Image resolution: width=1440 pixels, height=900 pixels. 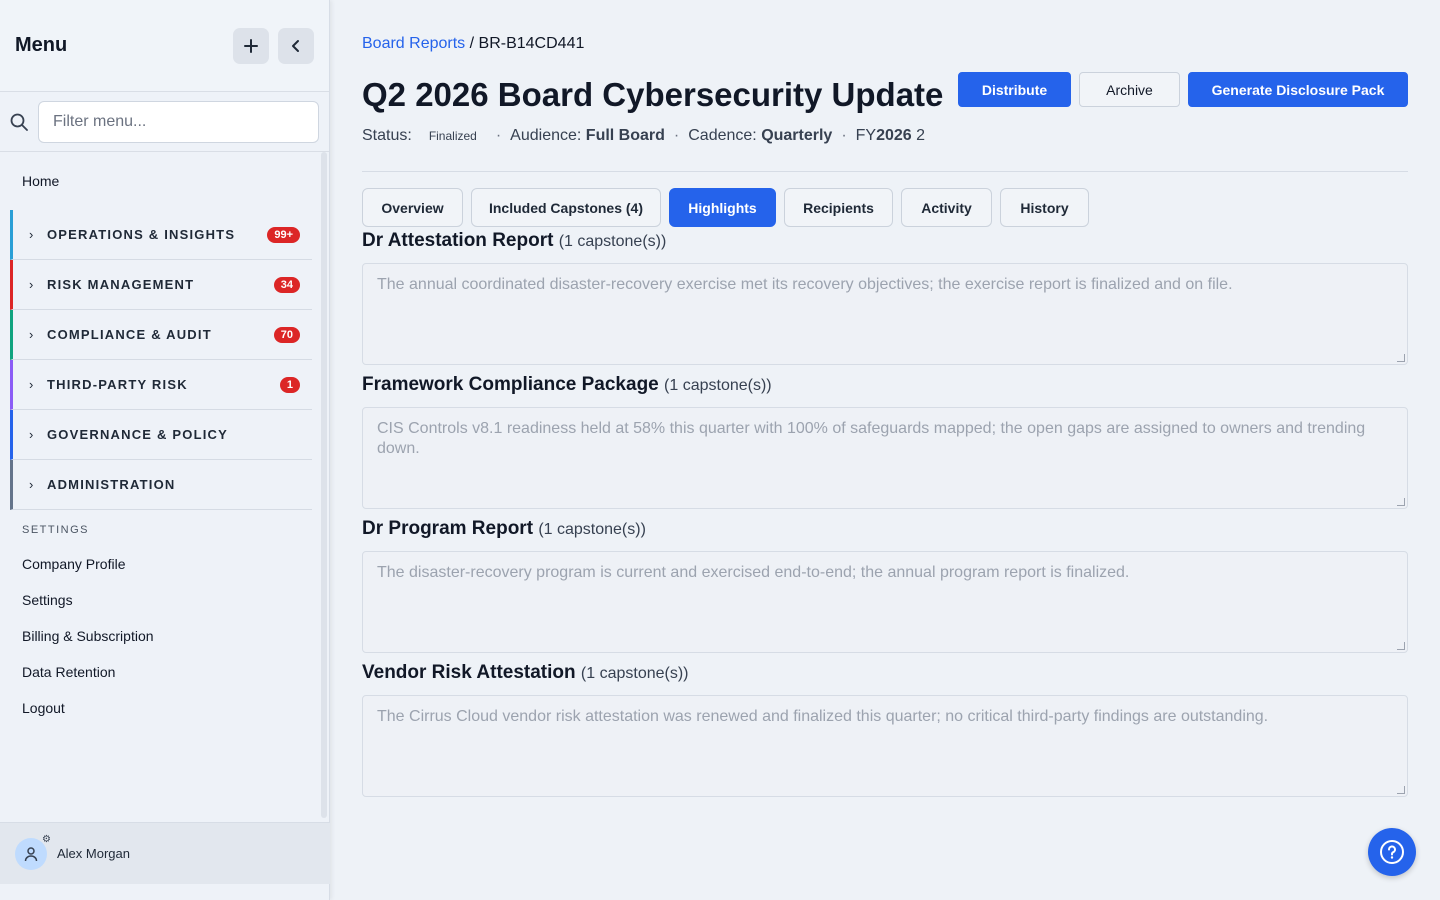 I want to click on help-button, so click(x=1392, y=852).